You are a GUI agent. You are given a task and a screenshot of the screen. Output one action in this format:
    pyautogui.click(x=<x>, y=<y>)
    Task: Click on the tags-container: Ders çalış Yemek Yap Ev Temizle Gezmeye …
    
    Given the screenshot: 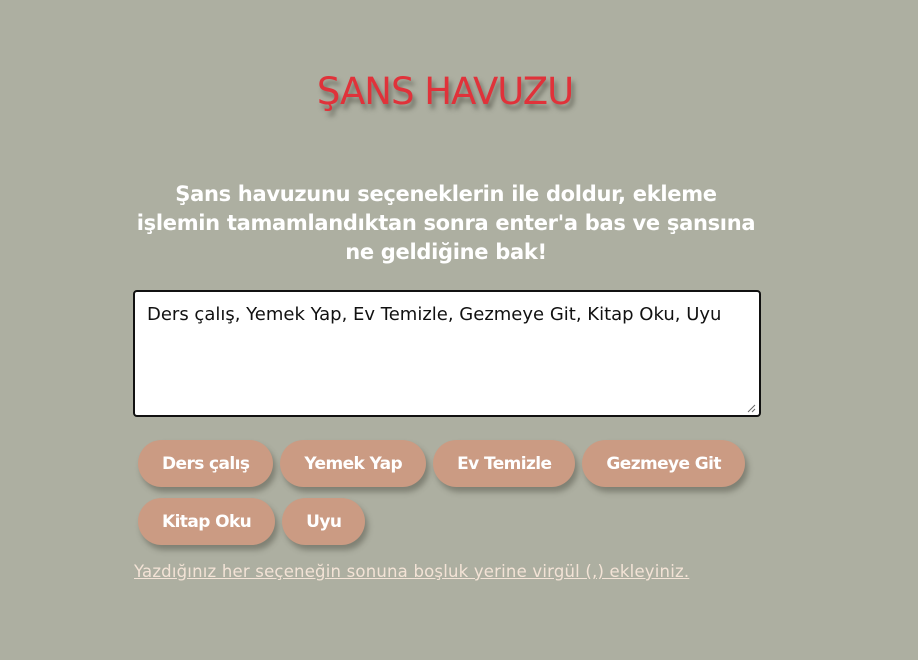 What is the action you would take?
    pyautogui.click(x=458, y=492)
    